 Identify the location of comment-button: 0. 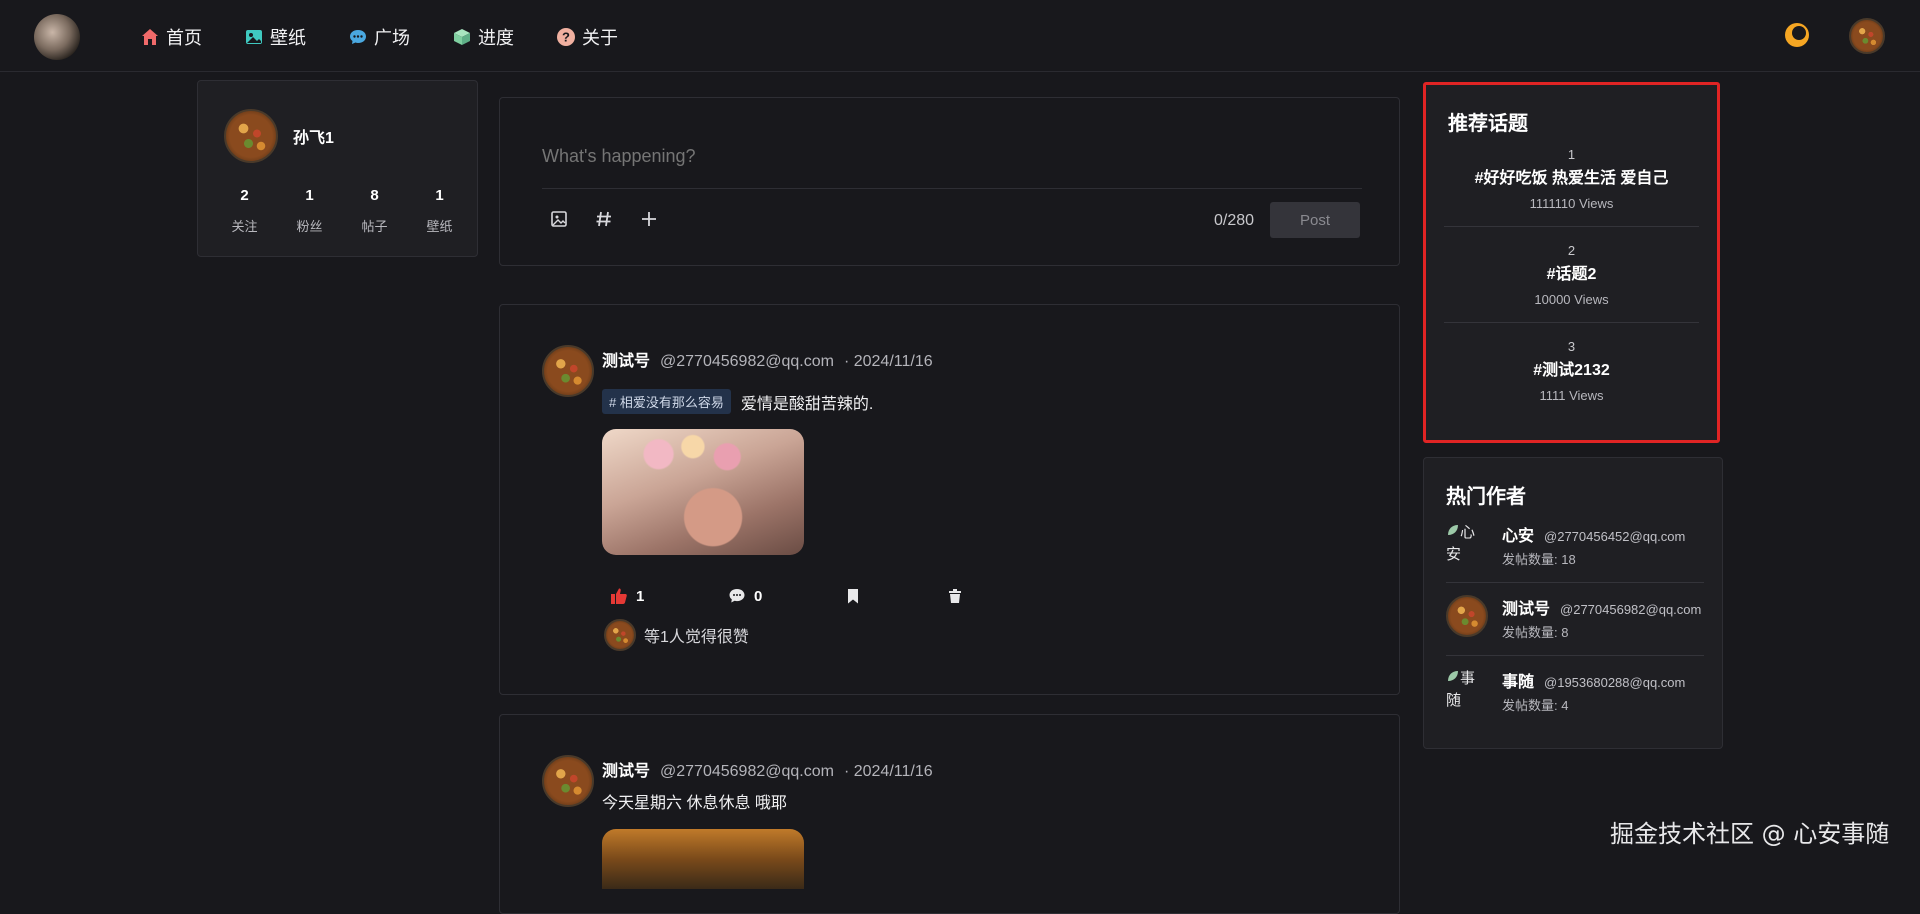
(786, 596).